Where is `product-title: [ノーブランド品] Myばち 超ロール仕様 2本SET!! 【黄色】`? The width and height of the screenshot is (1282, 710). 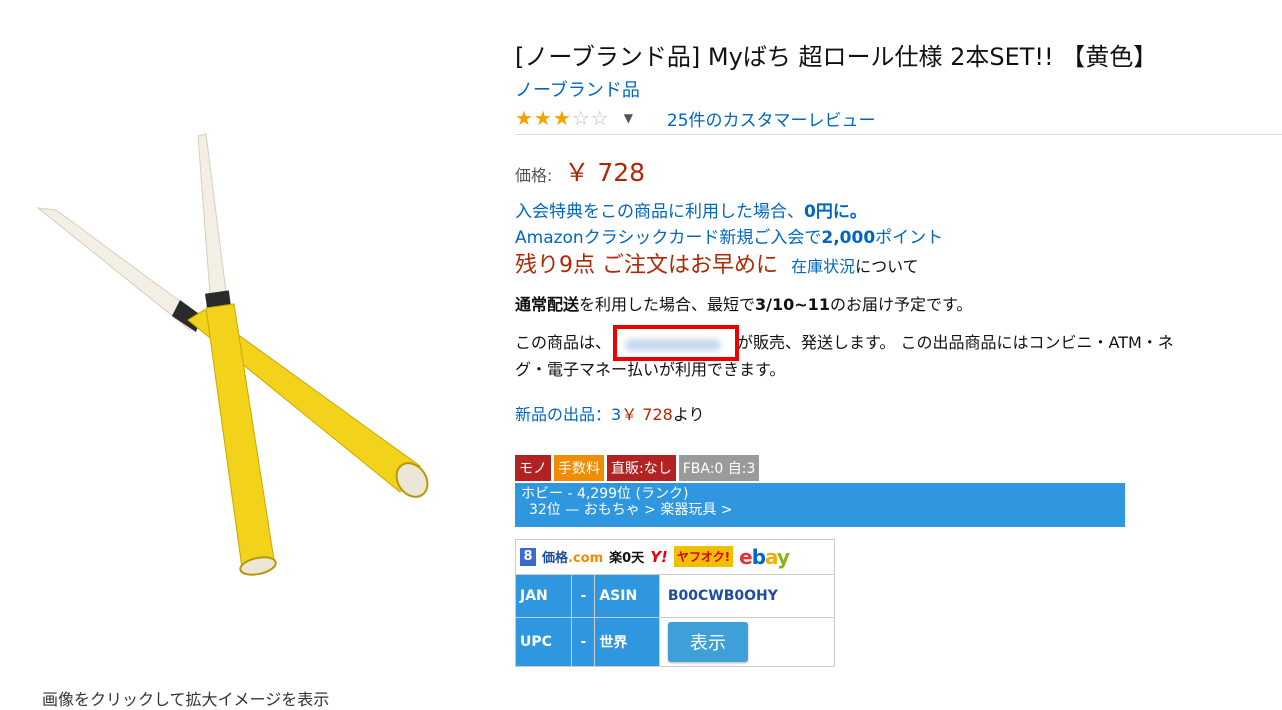 product-title: [ノーブランド品] Myばち 超ロール仕様 2本SET!! 【黄色】 is located at coordinates (836, 57).